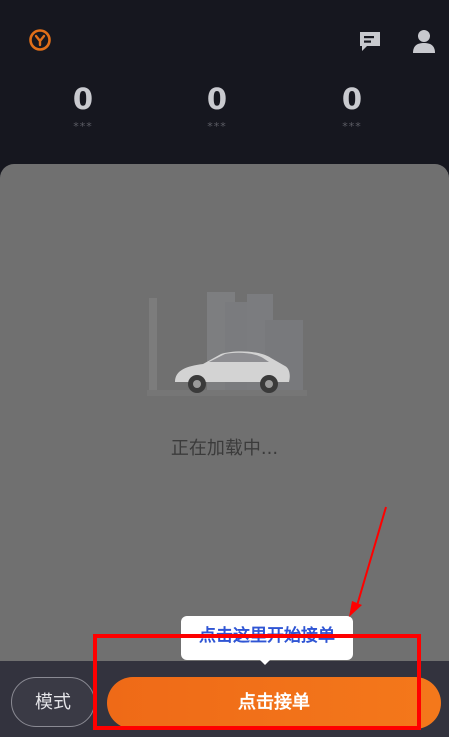 This screenshot has width=449, height=737. What do you see at coordinates (40, 40) in the screenshot?
I see `logo-icon` at bounding box center [40, 40].